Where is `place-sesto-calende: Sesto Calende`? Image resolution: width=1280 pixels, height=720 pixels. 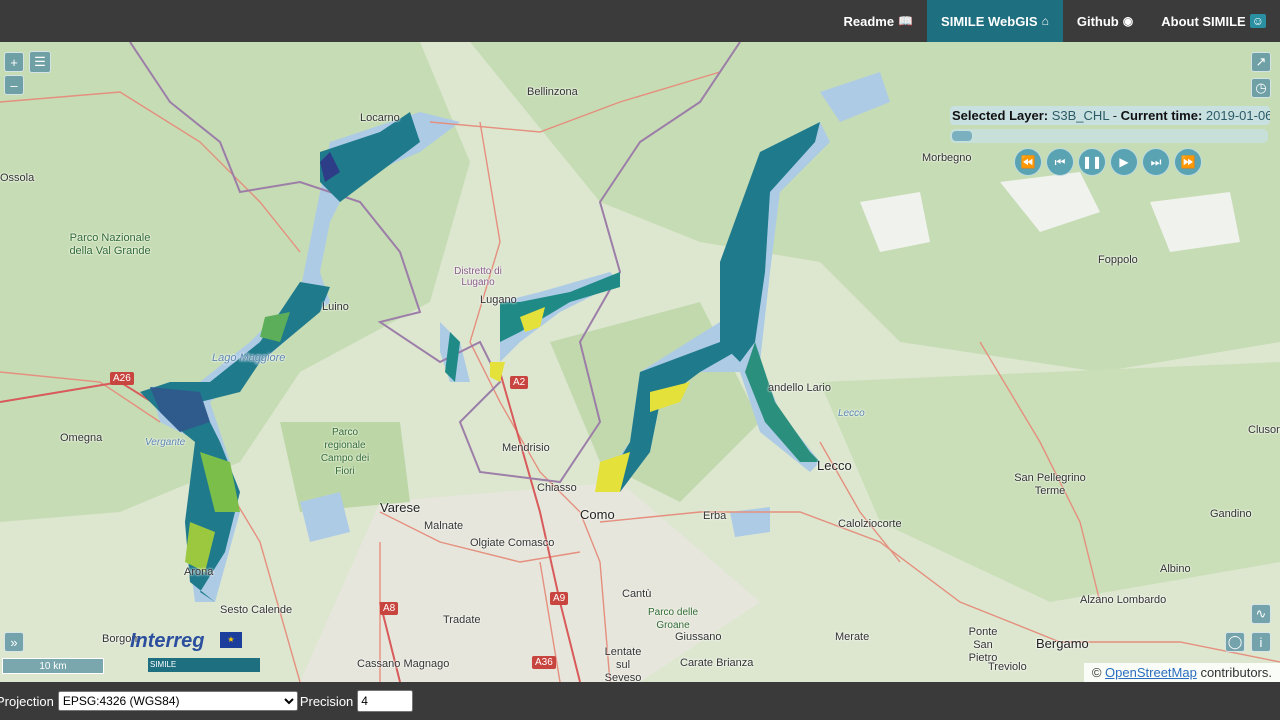
place-sesto-calende: Sesto Calende is located at coordinates (256, 610).